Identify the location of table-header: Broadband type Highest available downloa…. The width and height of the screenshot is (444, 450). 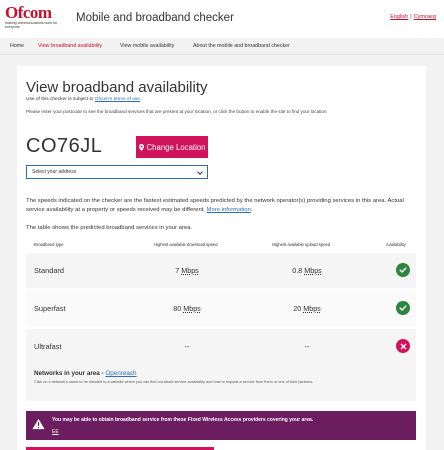
(221, 245).